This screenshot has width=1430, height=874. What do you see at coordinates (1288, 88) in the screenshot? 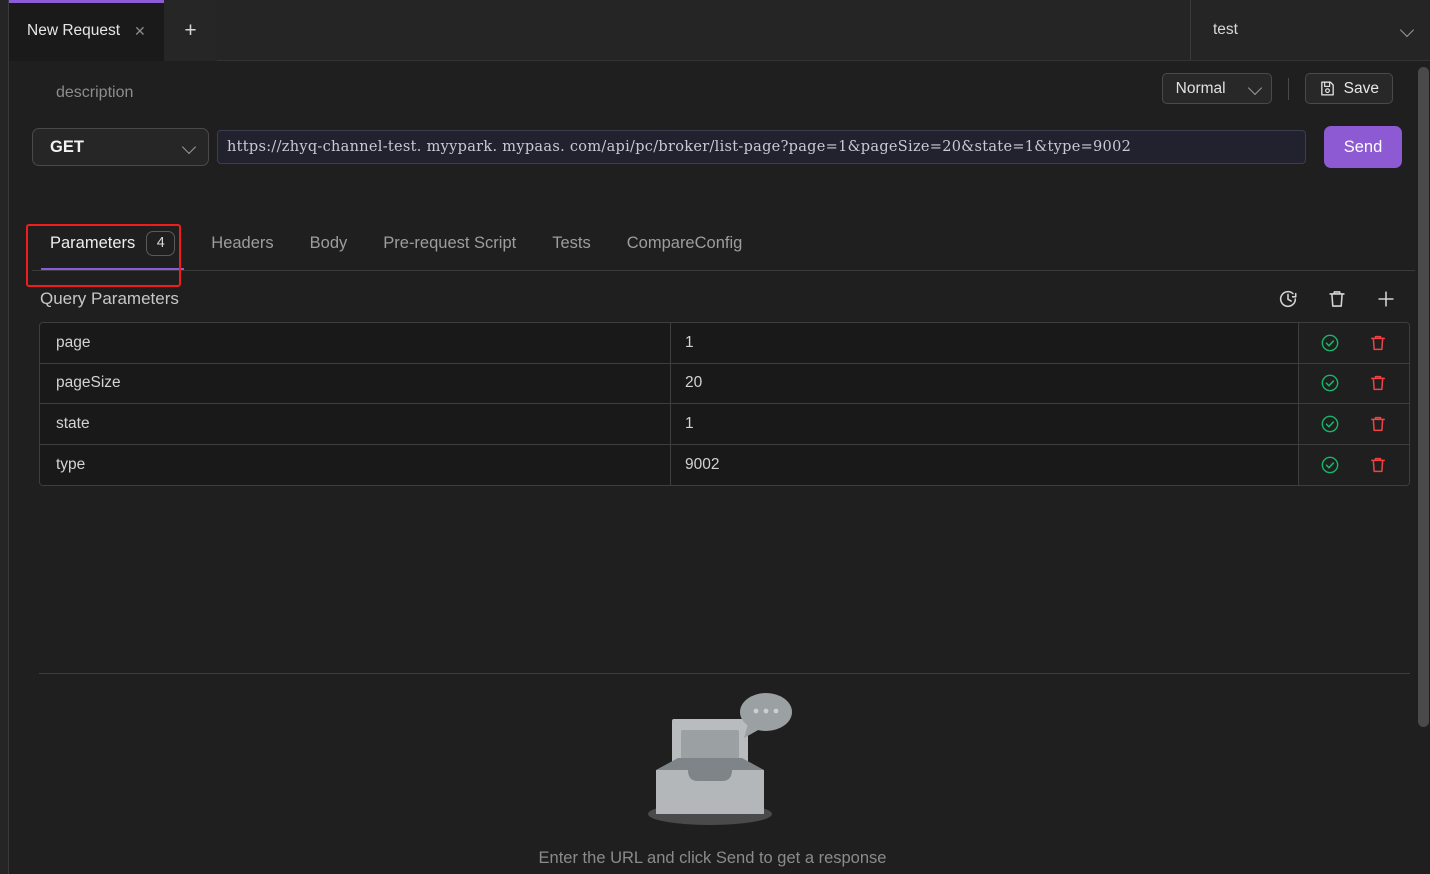
I see `tools-divider` at bounding box center [1288, 88].